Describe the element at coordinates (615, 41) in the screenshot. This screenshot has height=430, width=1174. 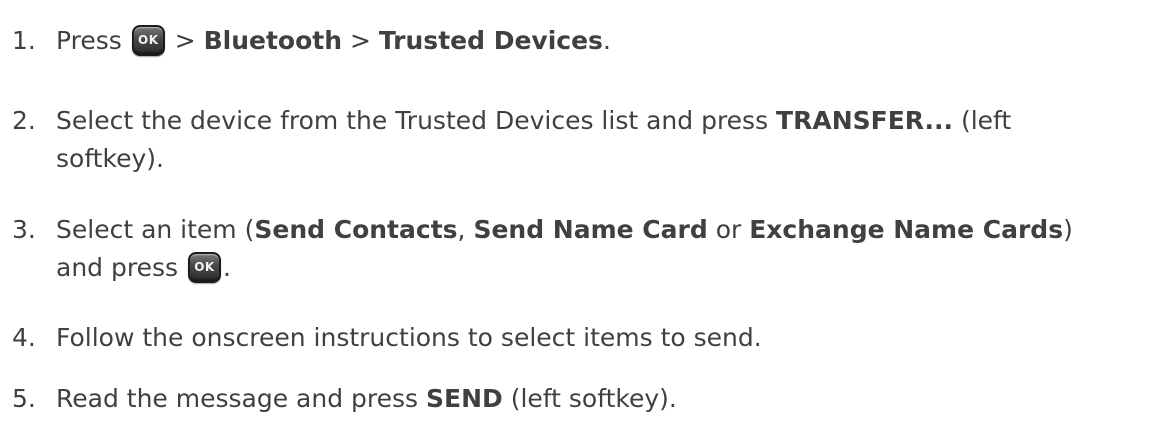
I see `step-text: Press OK > Bluetooth > Trusted Devices.` at that location.